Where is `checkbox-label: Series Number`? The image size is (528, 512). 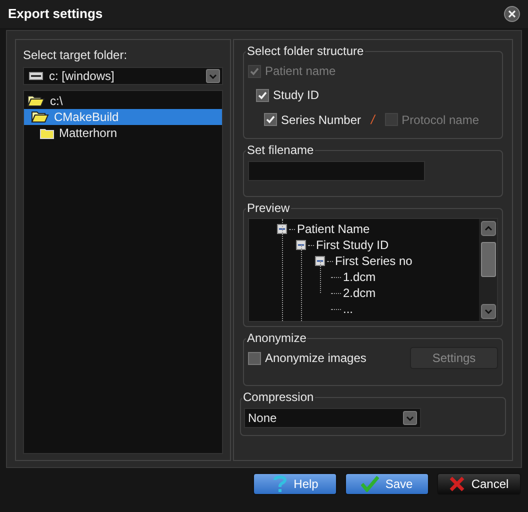 checkbox-label: Series Number is located at coordinates (321, 120).